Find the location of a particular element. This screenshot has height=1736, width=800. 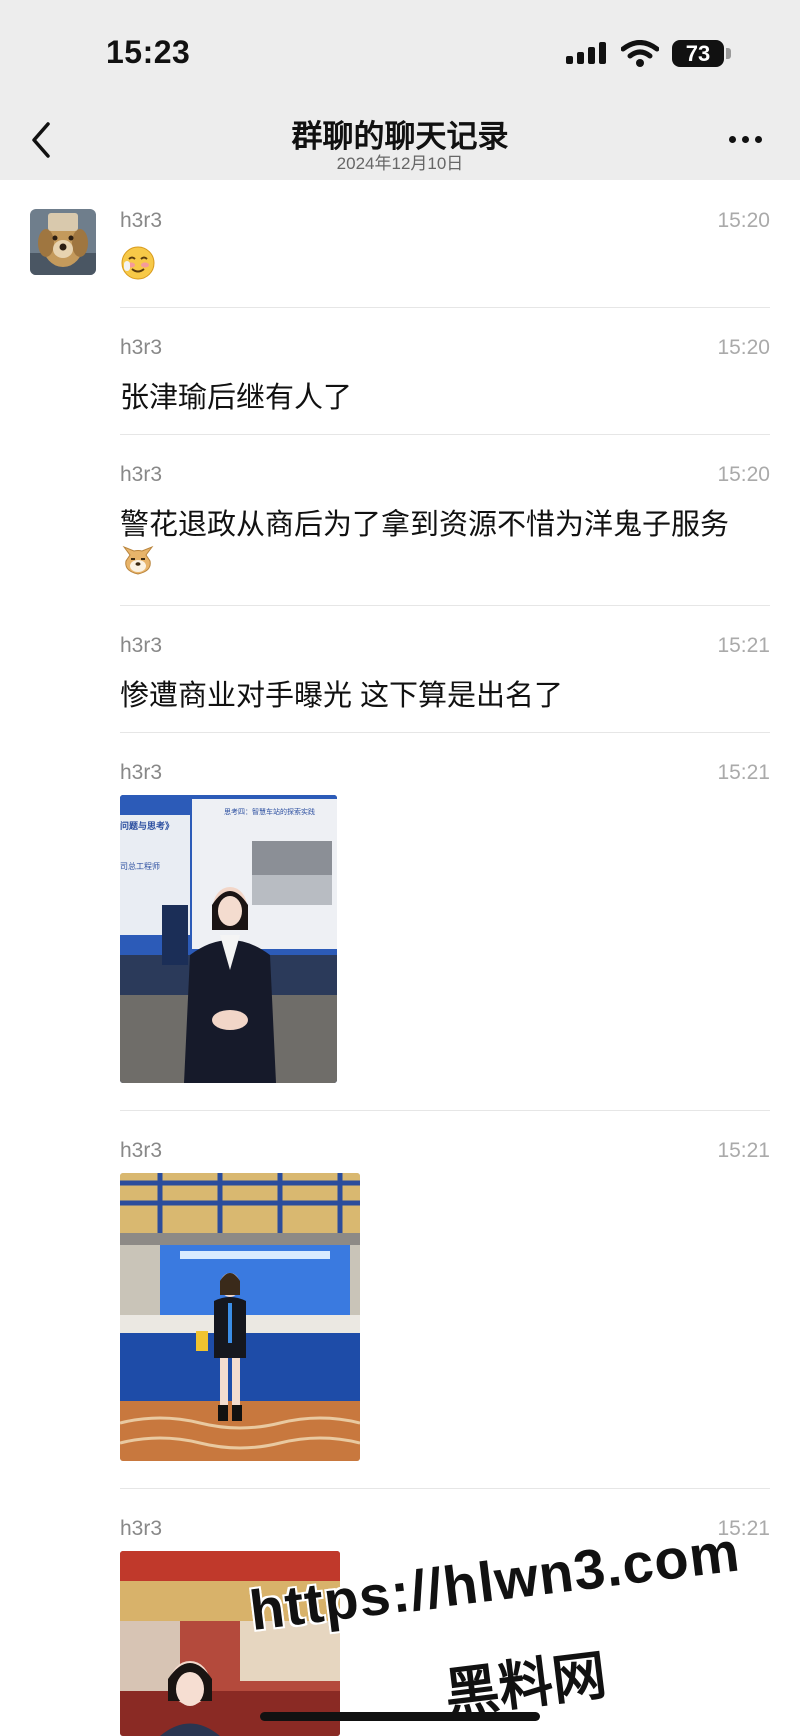

avatar is located at coordinates (63, 242).